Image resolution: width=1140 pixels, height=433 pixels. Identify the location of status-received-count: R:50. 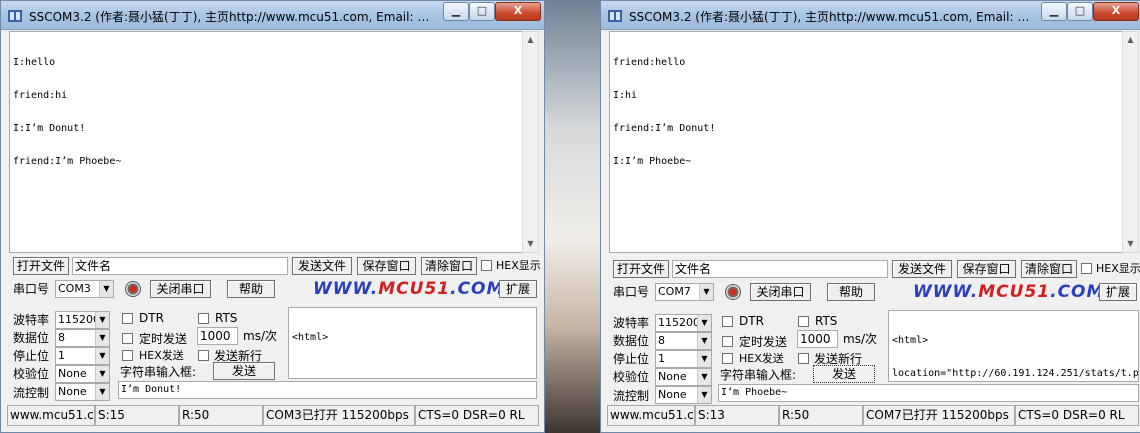
(821, 415).